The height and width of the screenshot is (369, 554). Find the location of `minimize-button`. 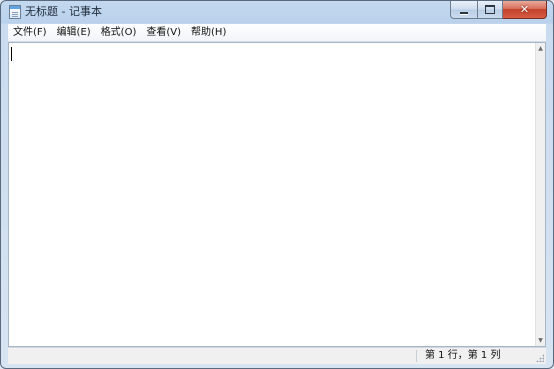

minimize-button is located at coordinates (463, 10).